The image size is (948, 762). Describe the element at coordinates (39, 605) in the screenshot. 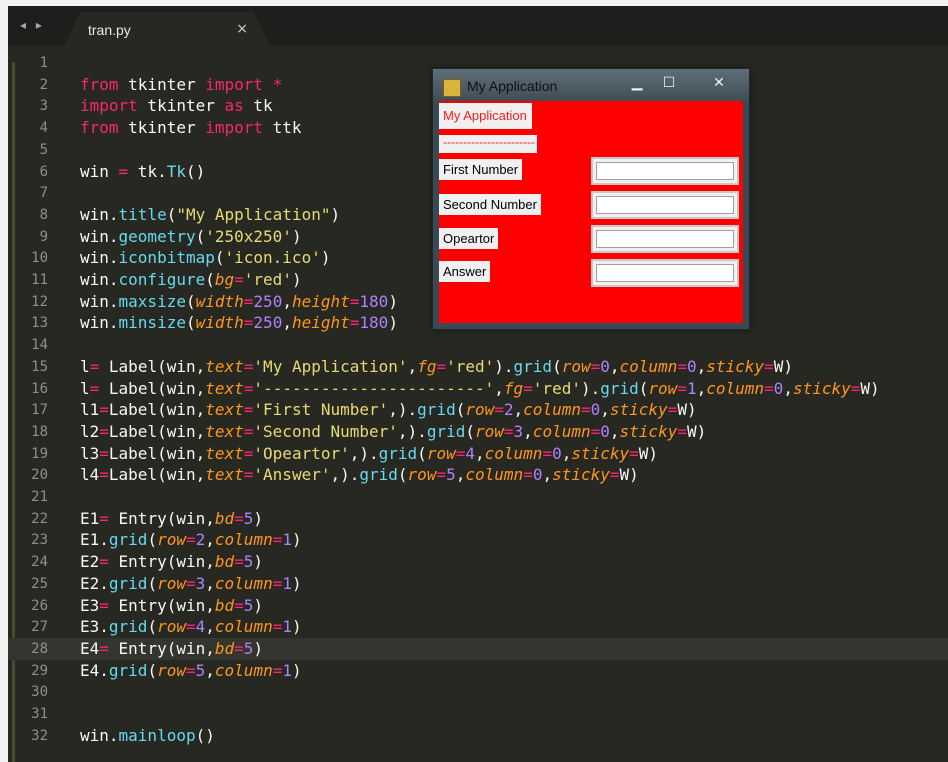

I see `line-number: 26` at that location.